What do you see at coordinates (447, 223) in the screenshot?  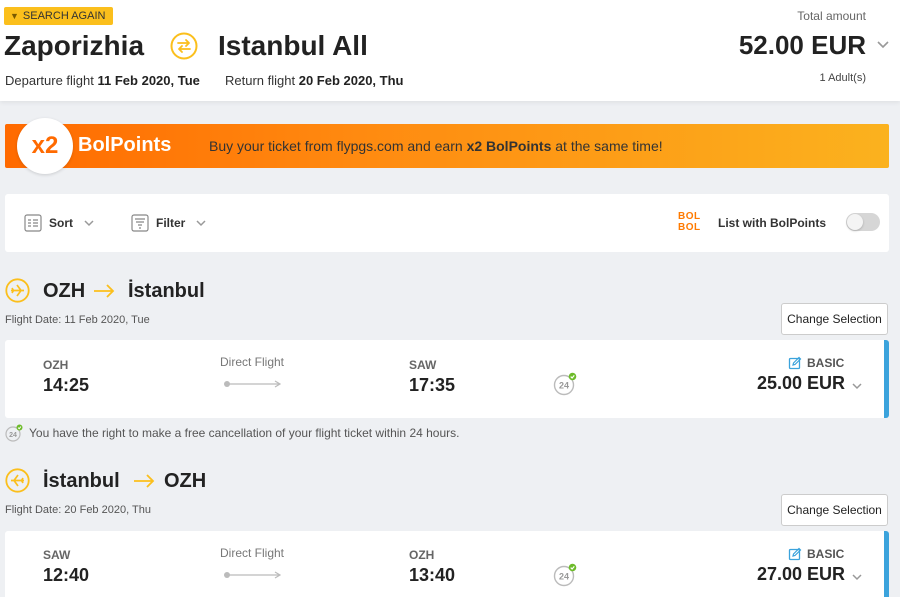 I see `results-toolbar: Sort Filter BOL BOL List with BolPoints` at bounding box center [447, 223].